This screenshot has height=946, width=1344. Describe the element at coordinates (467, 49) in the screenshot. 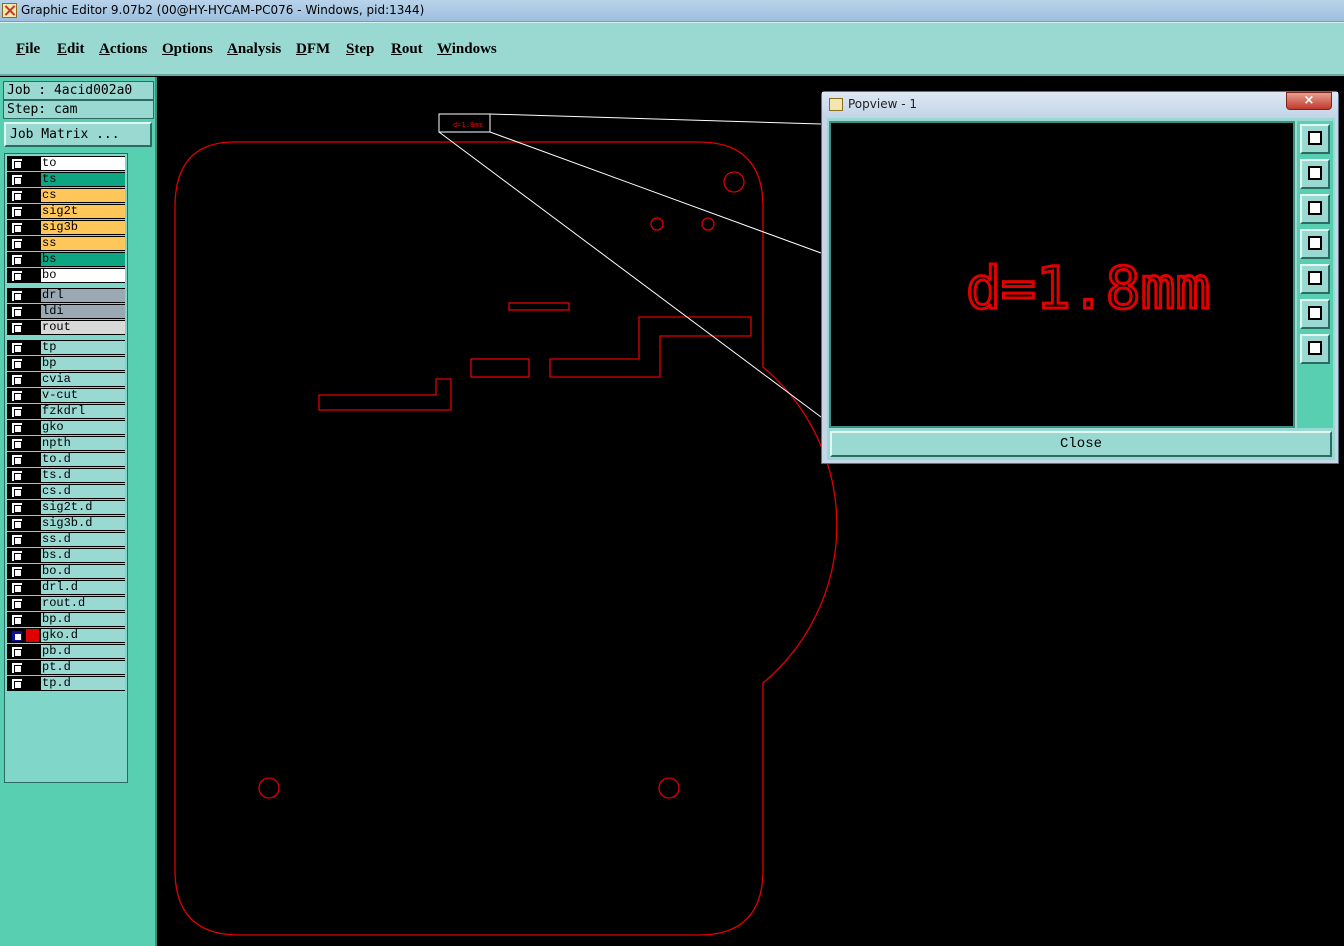

I see `menu-windows: Windows` at that location.